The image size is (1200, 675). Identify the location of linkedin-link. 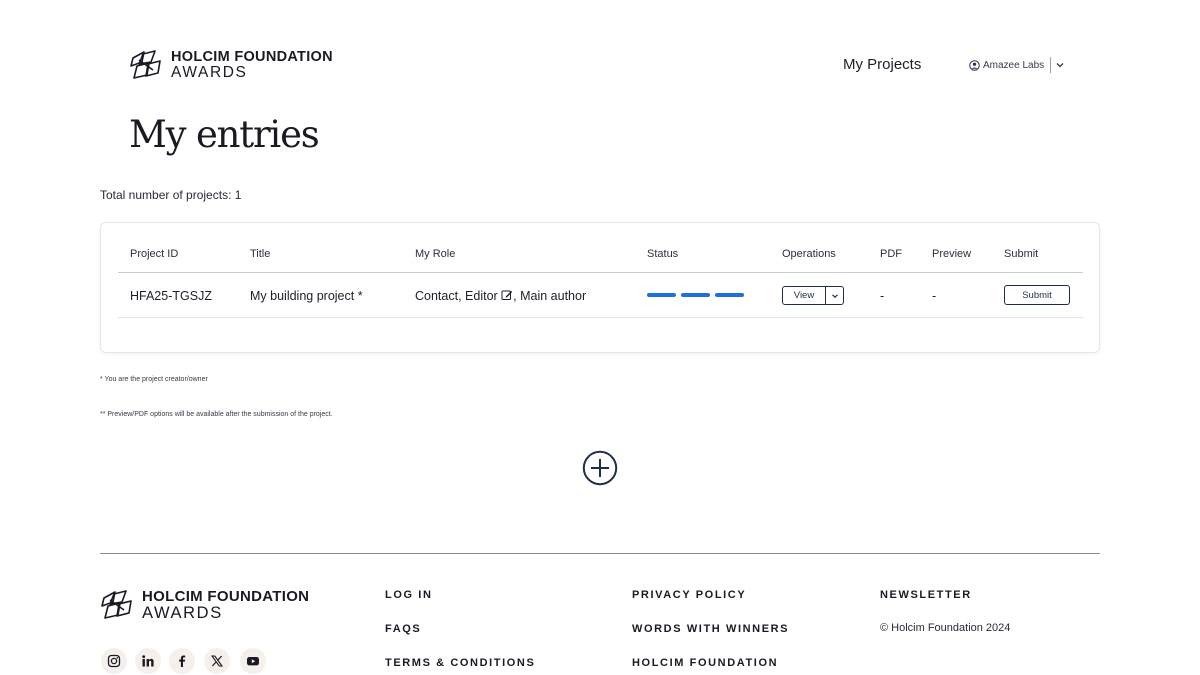
(148, 661).